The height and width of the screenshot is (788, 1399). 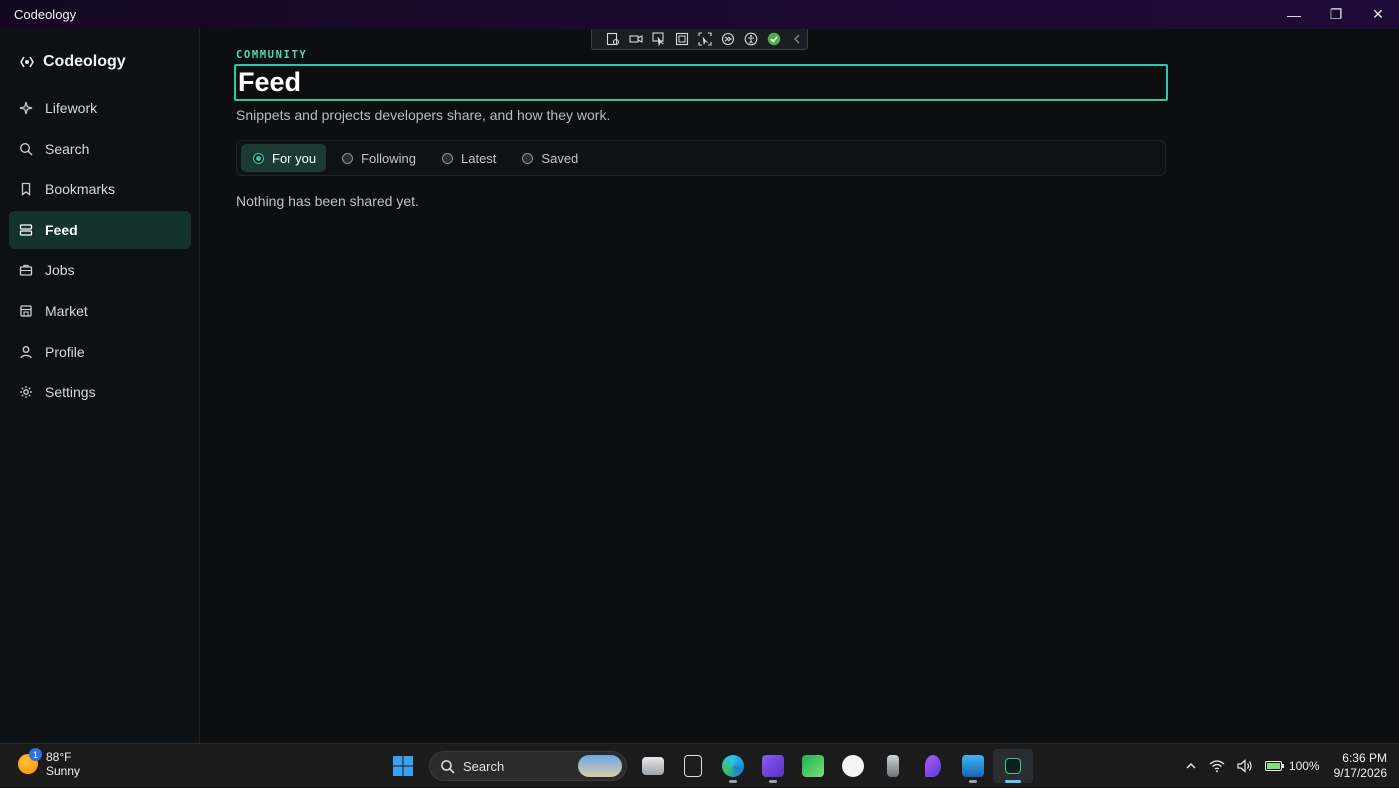 I want to click on tab-following: Following, so click(x=378, y=158).